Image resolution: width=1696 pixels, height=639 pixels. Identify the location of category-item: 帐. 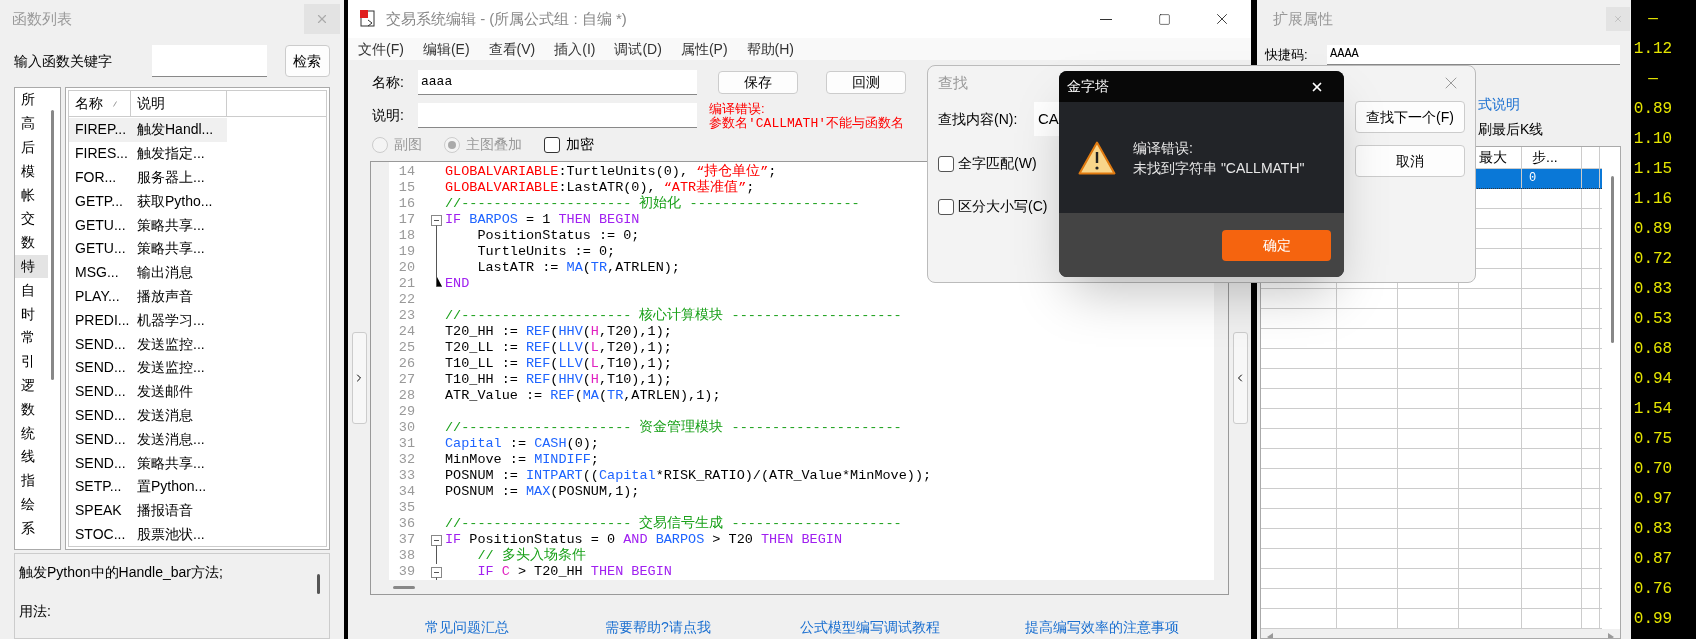
(31, 195).